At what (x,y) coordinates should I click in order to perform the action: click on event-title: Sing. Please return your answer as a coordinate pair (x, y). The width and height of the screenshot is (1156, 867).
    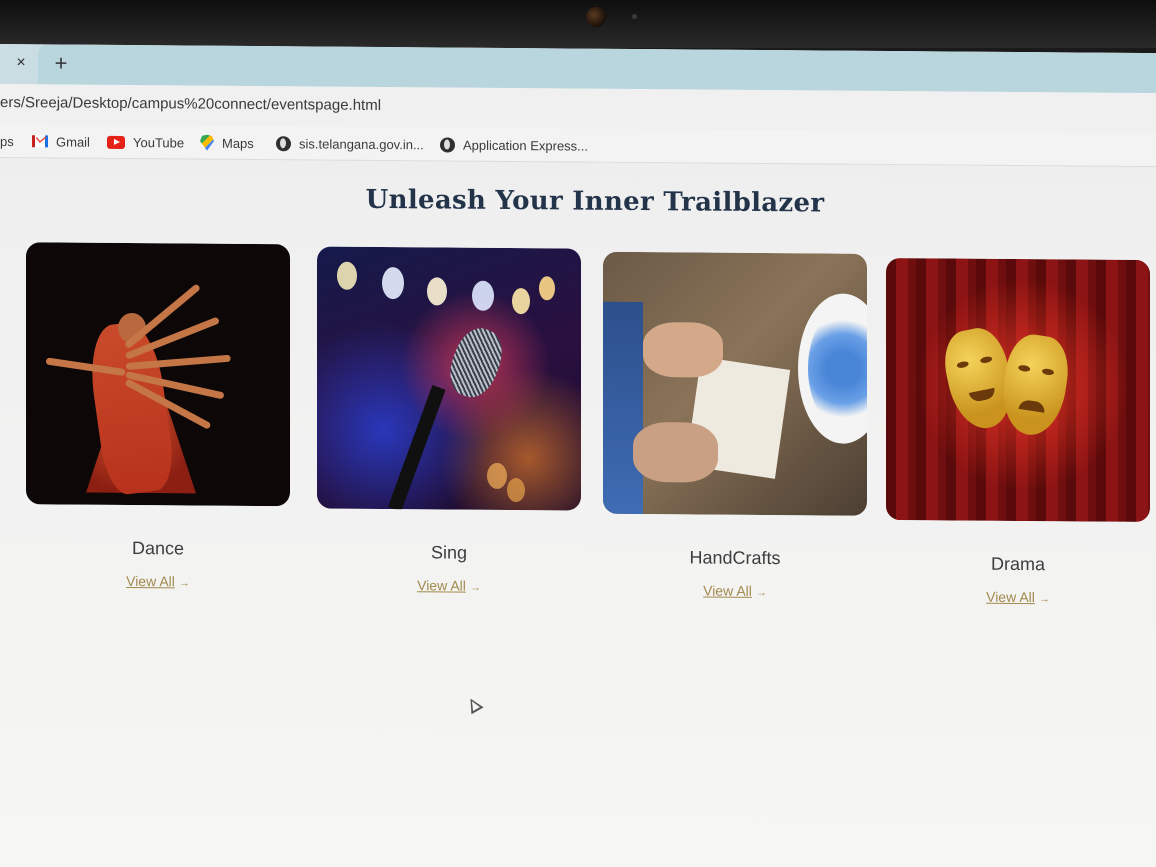
    Looking at the image, I should click on (449, 552).